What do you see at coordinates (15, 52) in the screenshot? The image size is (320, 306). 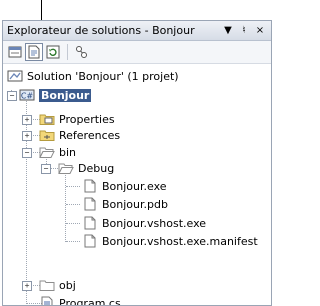 I see `properties-icon` at bounding box center [15, 52].